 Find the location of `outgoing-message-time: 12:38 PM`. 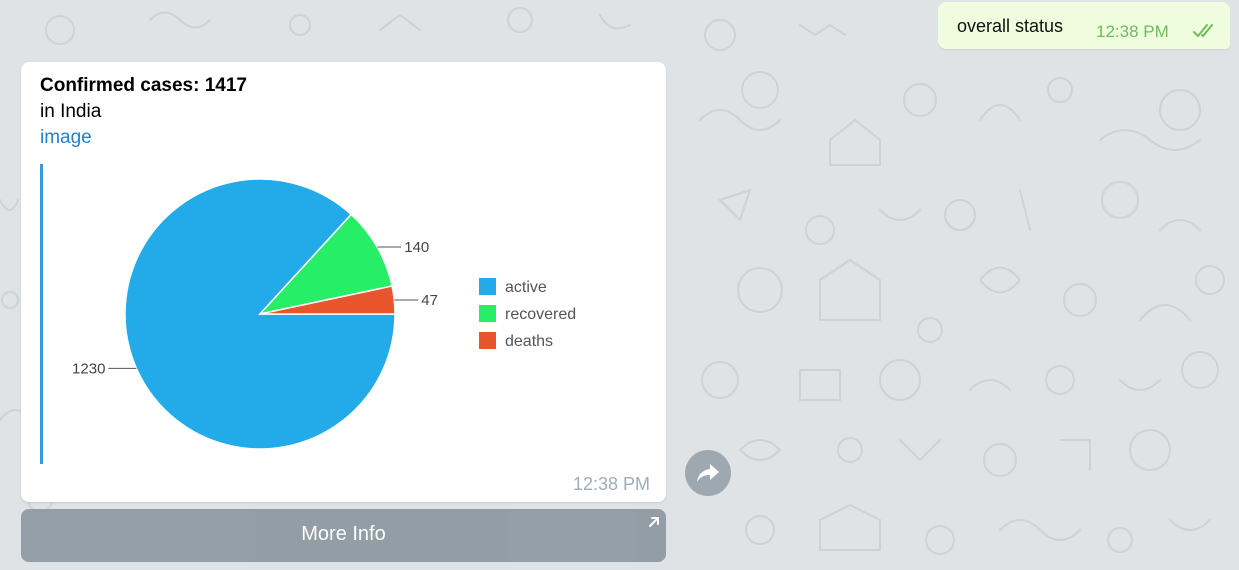

outgoing-message-time: 12:38 PM is located at coordinates (1132, 31).